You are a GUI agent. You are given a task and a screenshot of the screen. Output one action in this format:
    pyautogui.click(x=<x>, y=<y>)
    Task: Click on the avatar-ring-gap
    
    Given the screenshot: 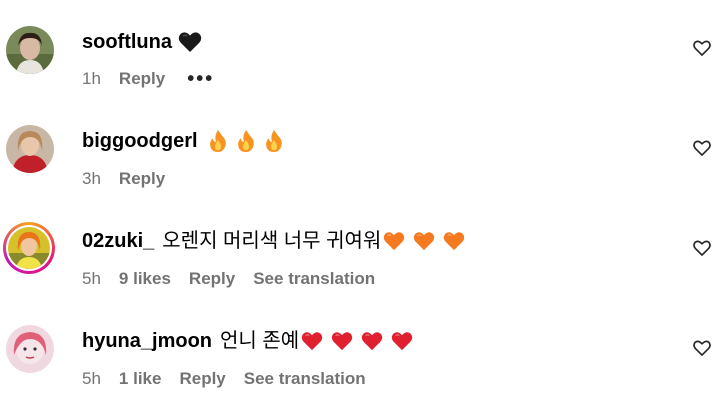 What is the action you would take?
    pyautogui.click(x=29, y=248)
    